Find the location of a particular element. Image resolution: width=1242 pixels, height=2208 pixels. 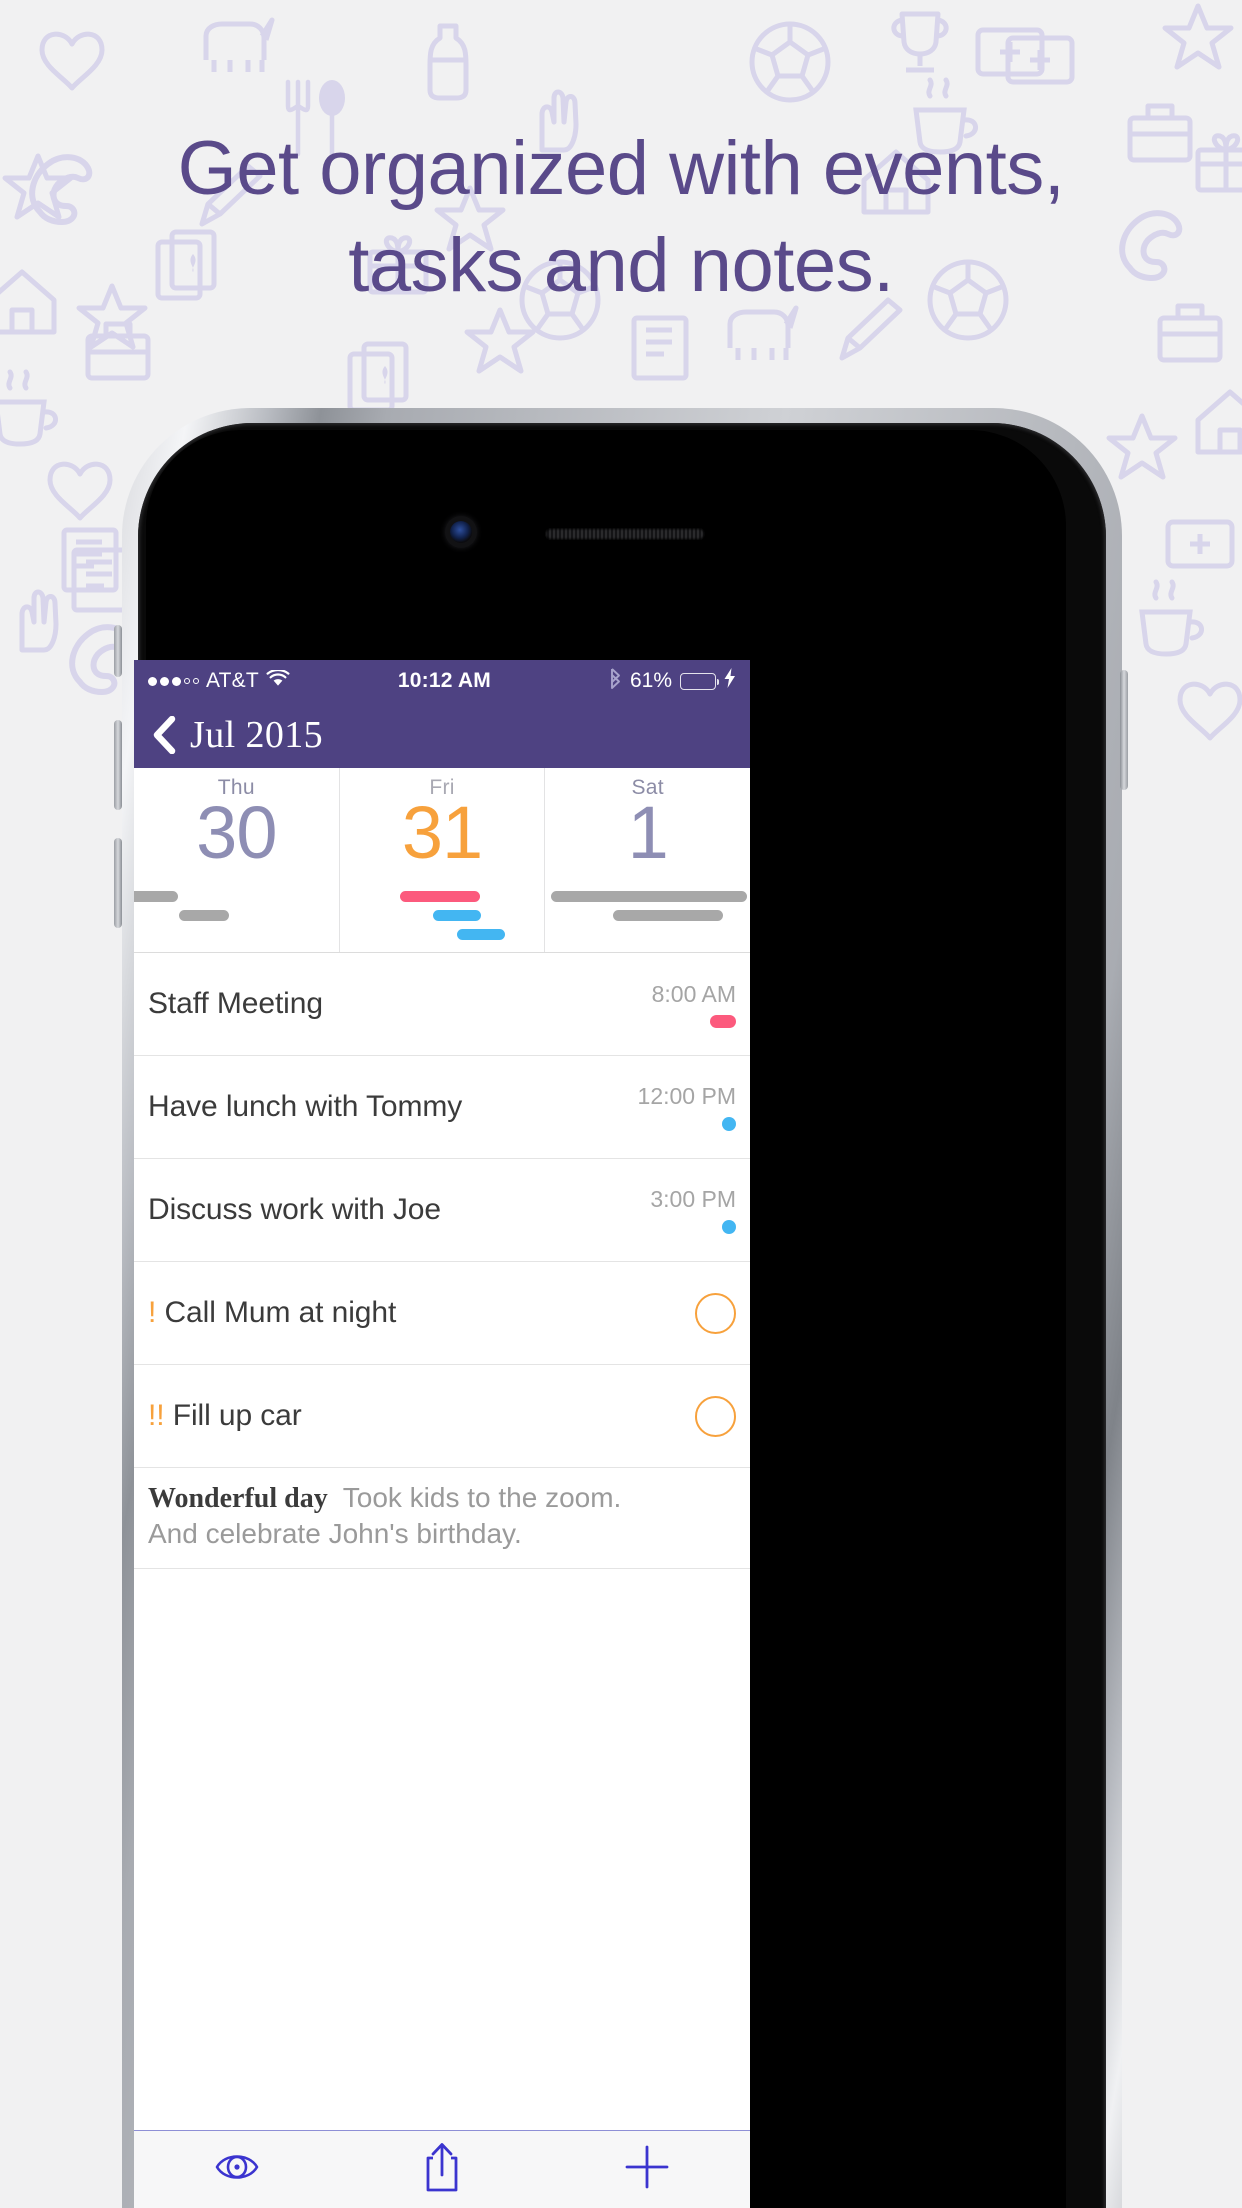

add-button is located at coordinates (647, 2169).